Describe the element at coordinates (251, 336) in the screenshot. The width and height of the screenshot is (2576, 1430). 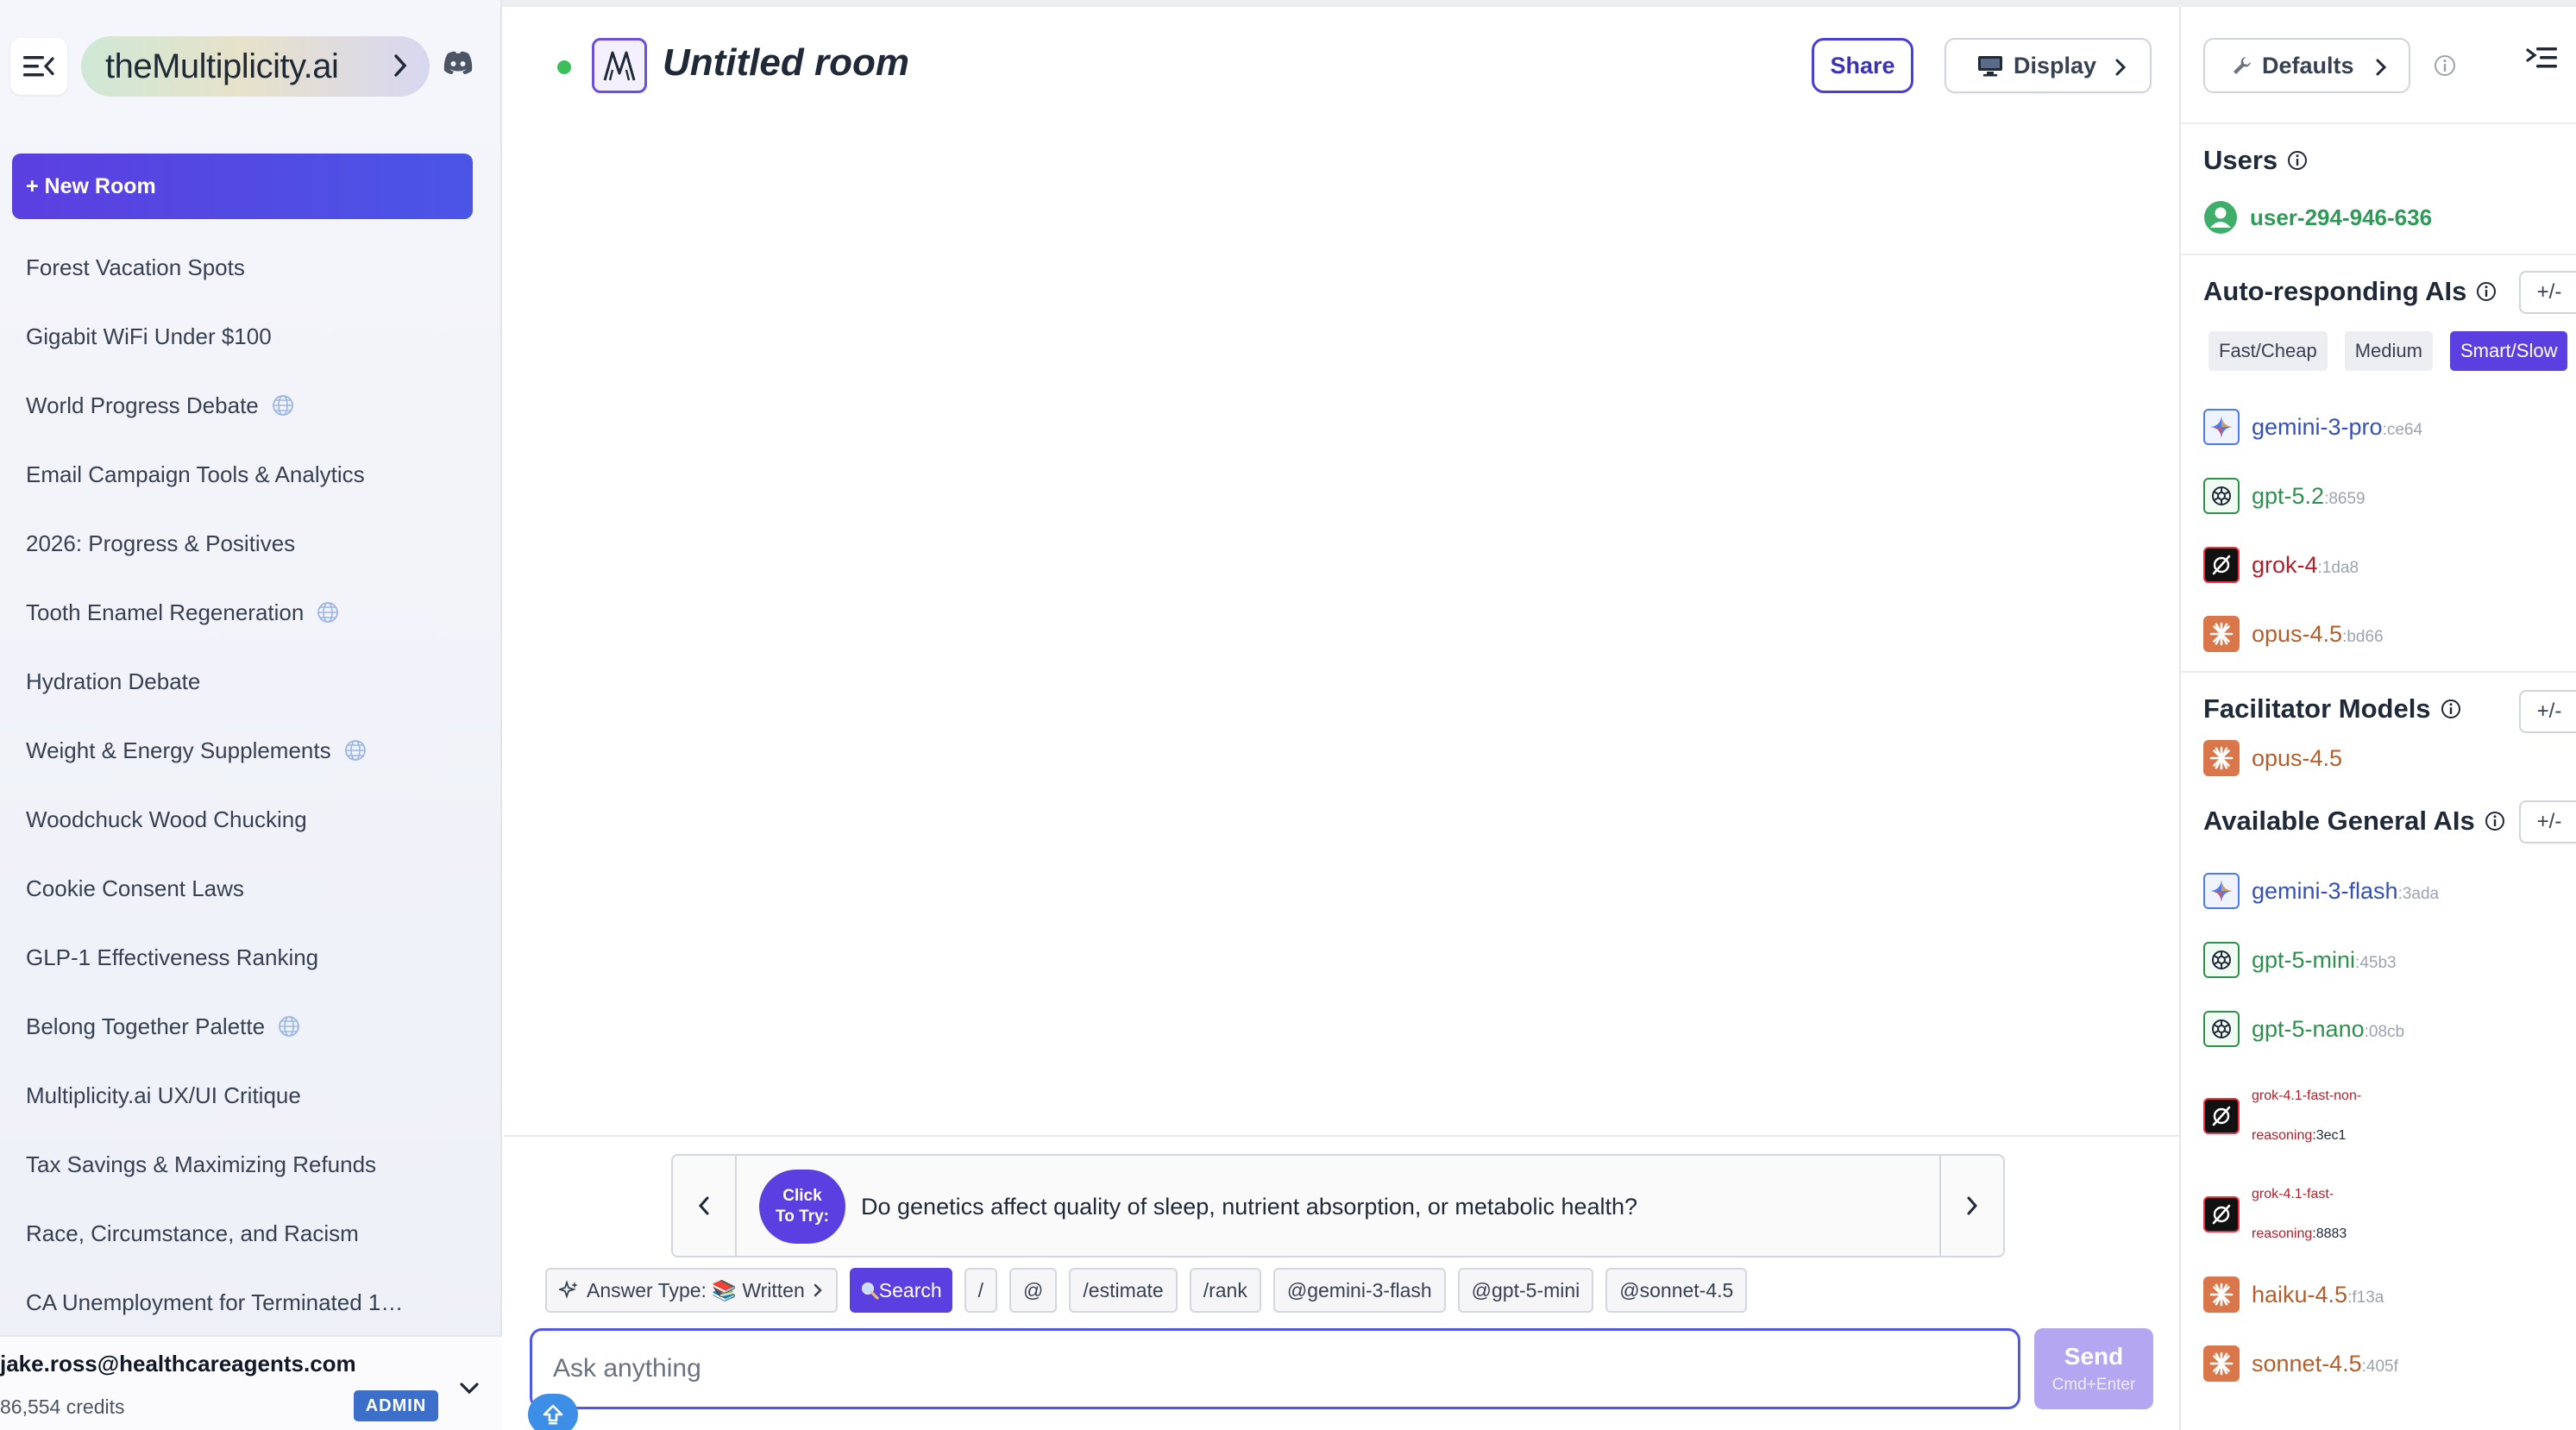
I see `sidebar-room-item: Gigabit WiFi Under $100` at that location.